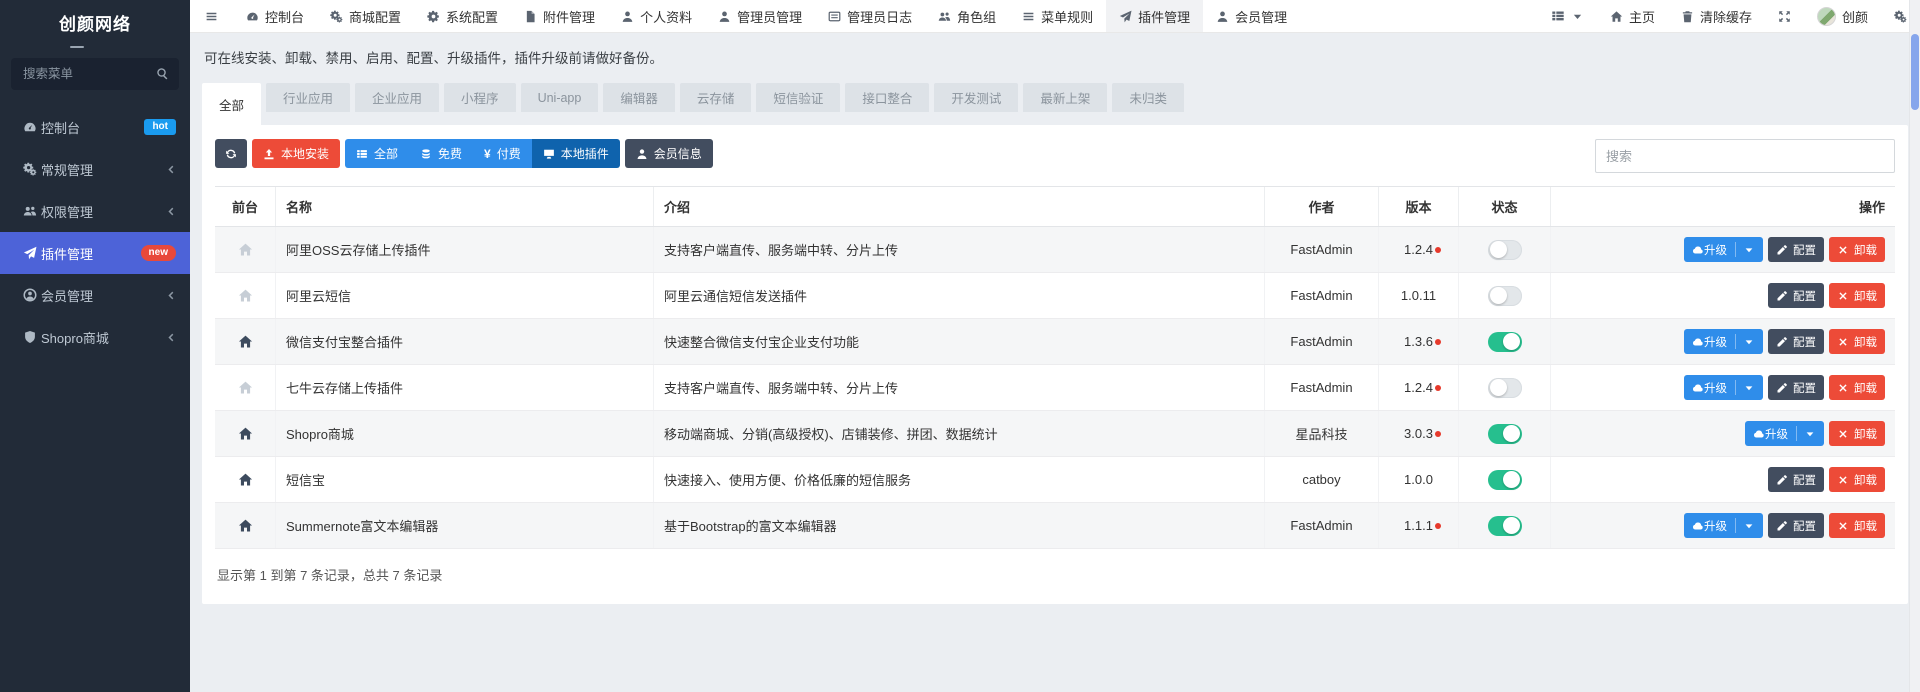 This screenshot has height=692, width=1920. Describe the element at coordinates (95, 169) in the screenshot. I see `sidebar-item-general: 常规管理` at that location.